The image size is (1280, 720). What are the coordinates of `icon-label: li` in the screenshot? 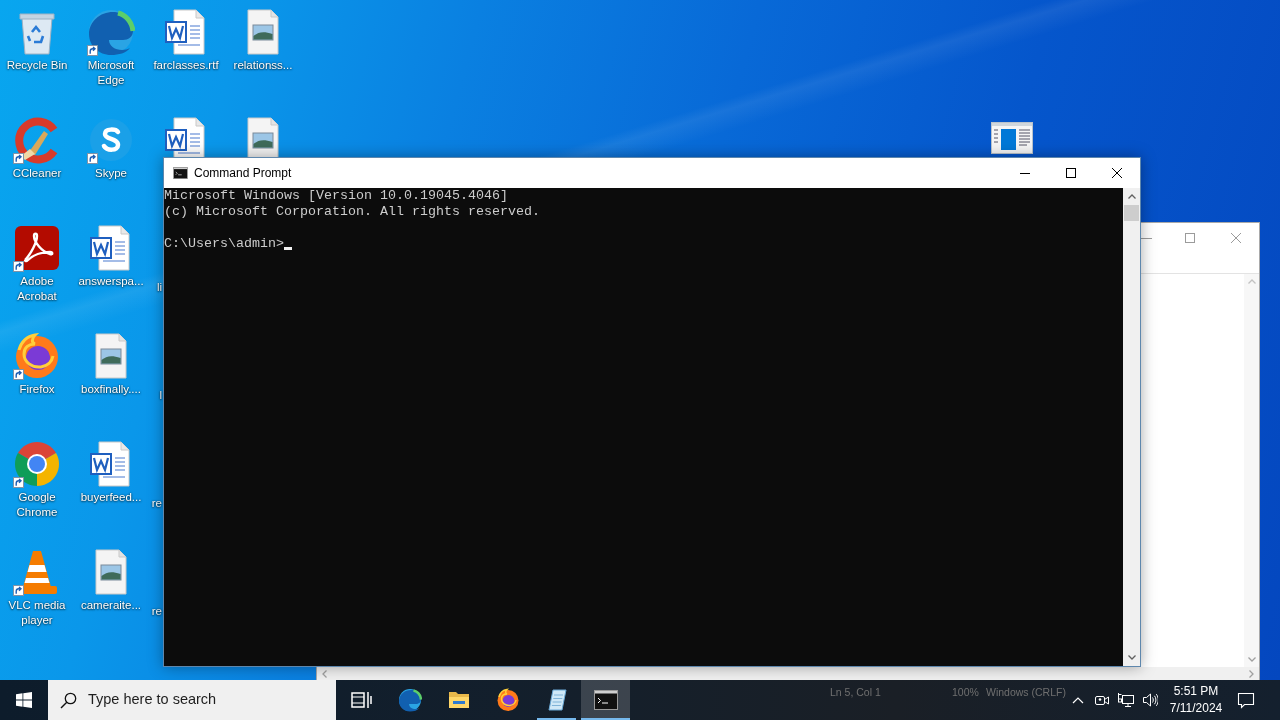 It's located at (159, 287).